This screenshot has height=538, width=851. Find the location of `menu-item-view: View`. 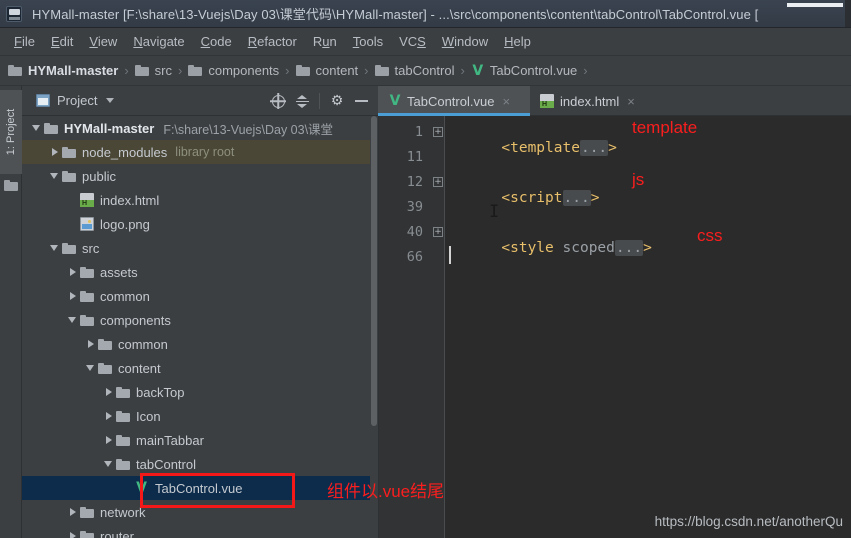

menu-item-view: View is located at coordinates (103, 41).